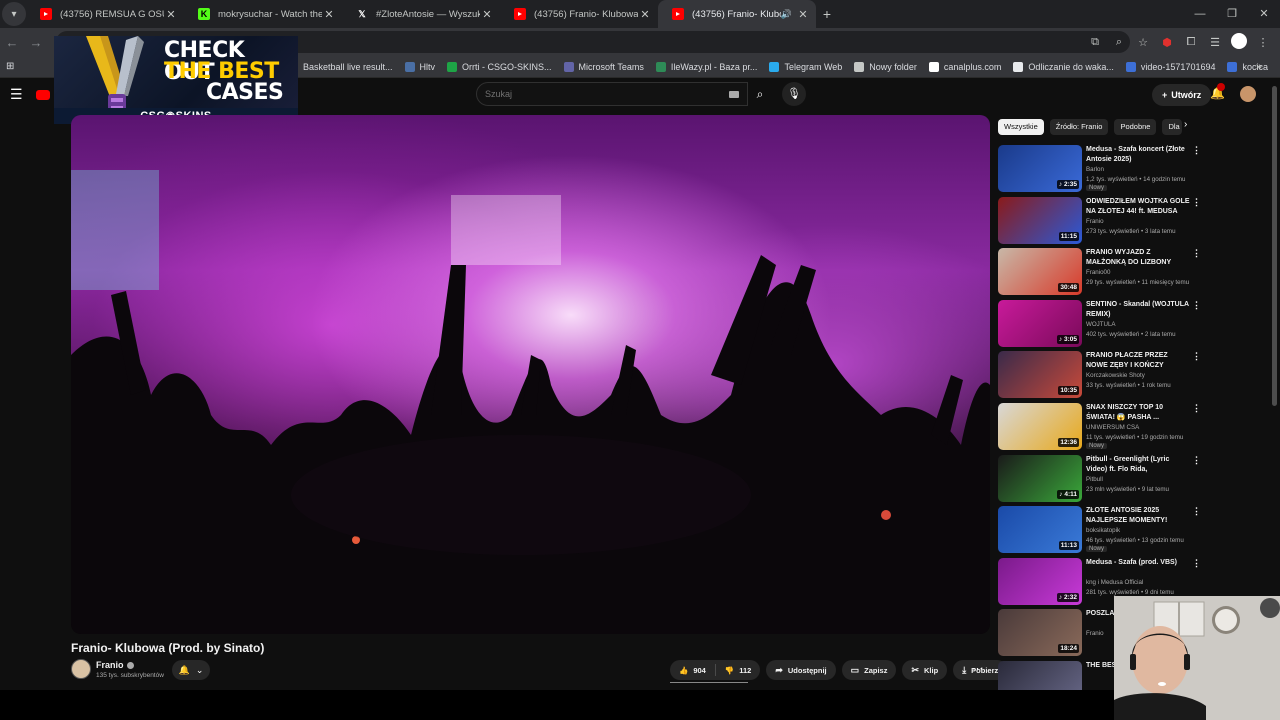  Describe the element at coordinates (1259, 67) in the screenshot. I see `bookmarks-more-icon: »` at that location.